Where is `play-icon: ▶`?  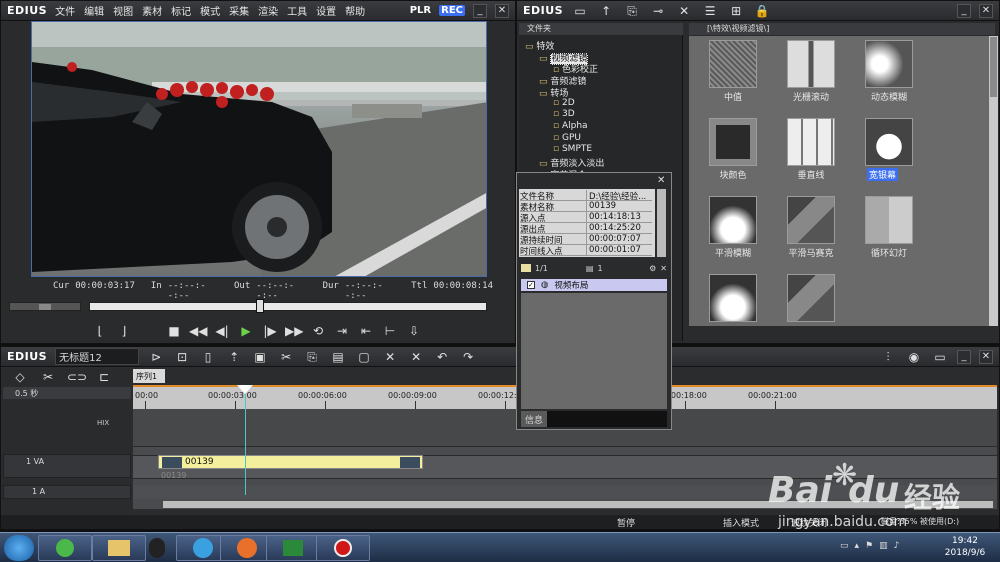 play-icon: ▶ is located at coordinates (246, 331).